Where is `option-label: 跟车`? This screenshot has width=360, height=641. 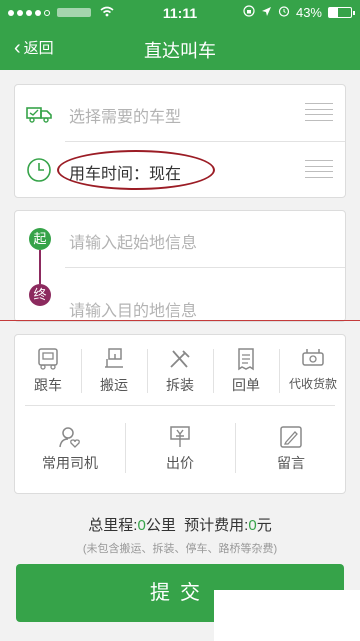
option-label: 跟车 is located at coordinates (48, 385).